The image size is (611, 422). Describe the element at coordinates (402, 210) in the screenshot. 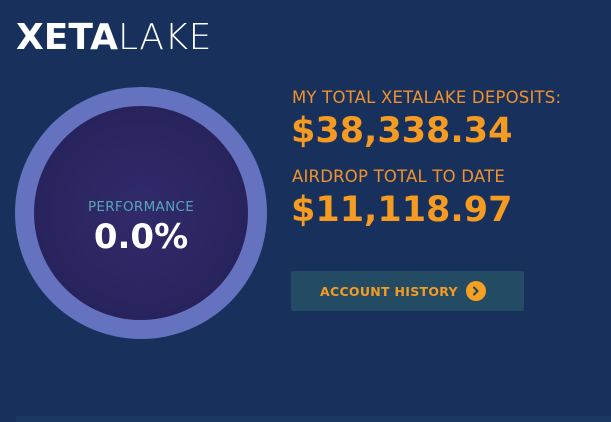

I see `airdrop-amount: $11,118.97` at that location.